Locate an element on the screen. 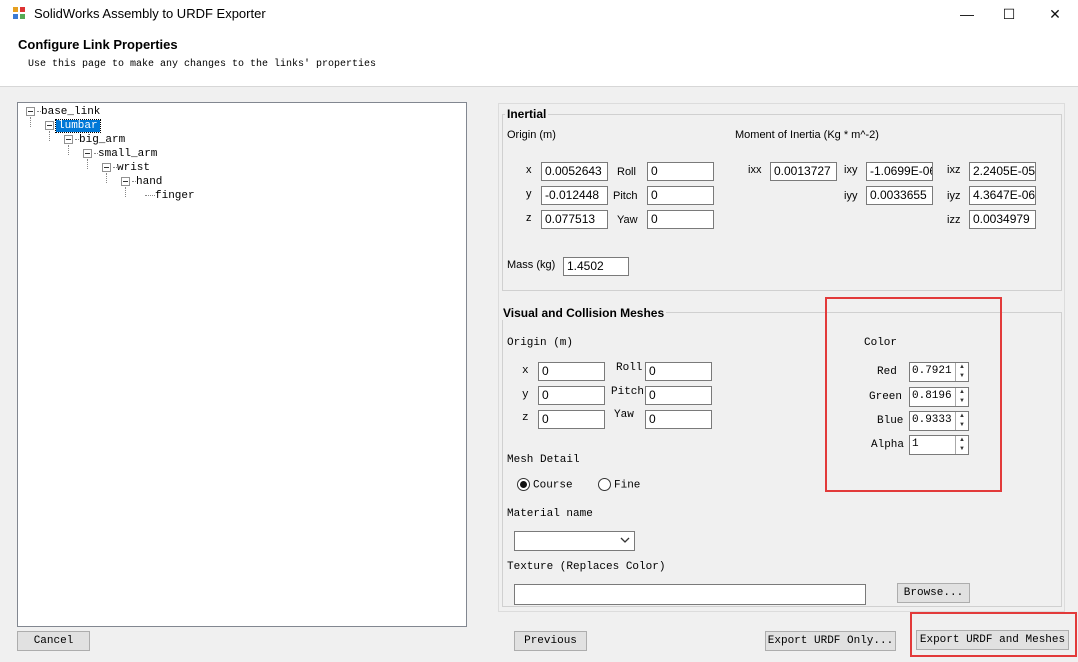 The height and width of the screenshot is (662, 1078). inertial-x-field: 0.0052643 is located at coordinates (574, 171).